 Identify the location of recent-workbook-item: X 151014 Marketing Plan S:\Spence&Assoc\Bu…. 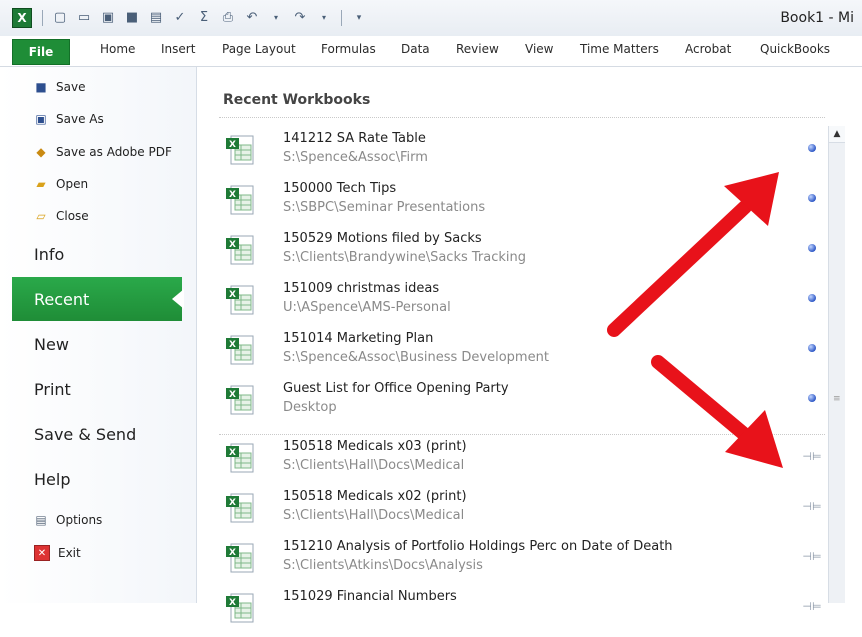
(525, 354).